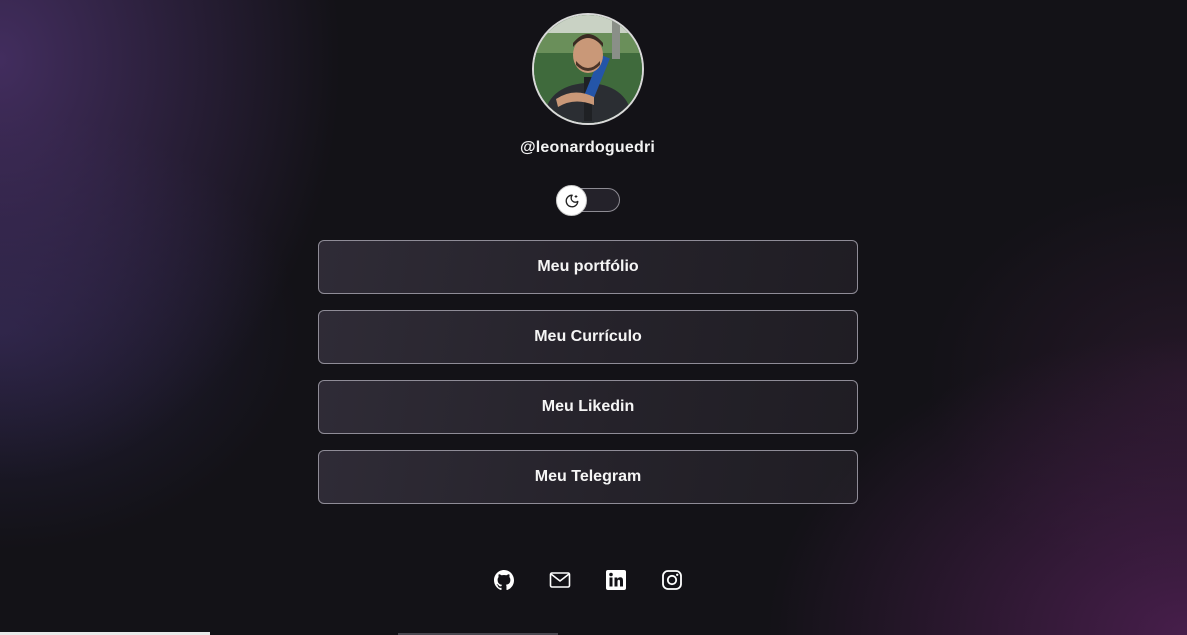 This screenshot has width=1187, height=635. What do you see at coordinates (587, 147) in the screenshot?
I see `username: @leonardoguedri` at bounding box center [587, 147].